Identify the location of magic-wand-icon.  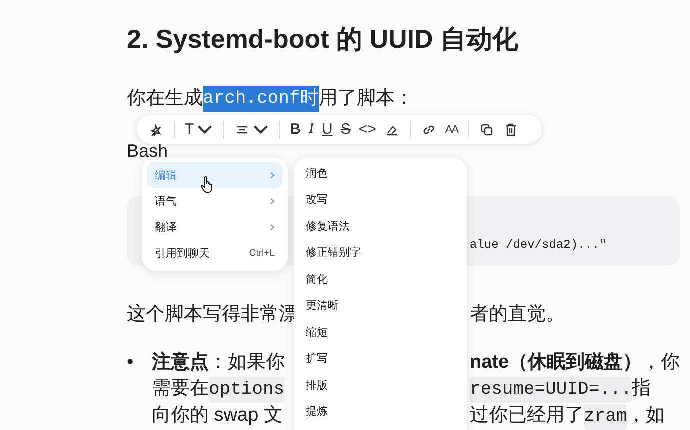
(156, 130).